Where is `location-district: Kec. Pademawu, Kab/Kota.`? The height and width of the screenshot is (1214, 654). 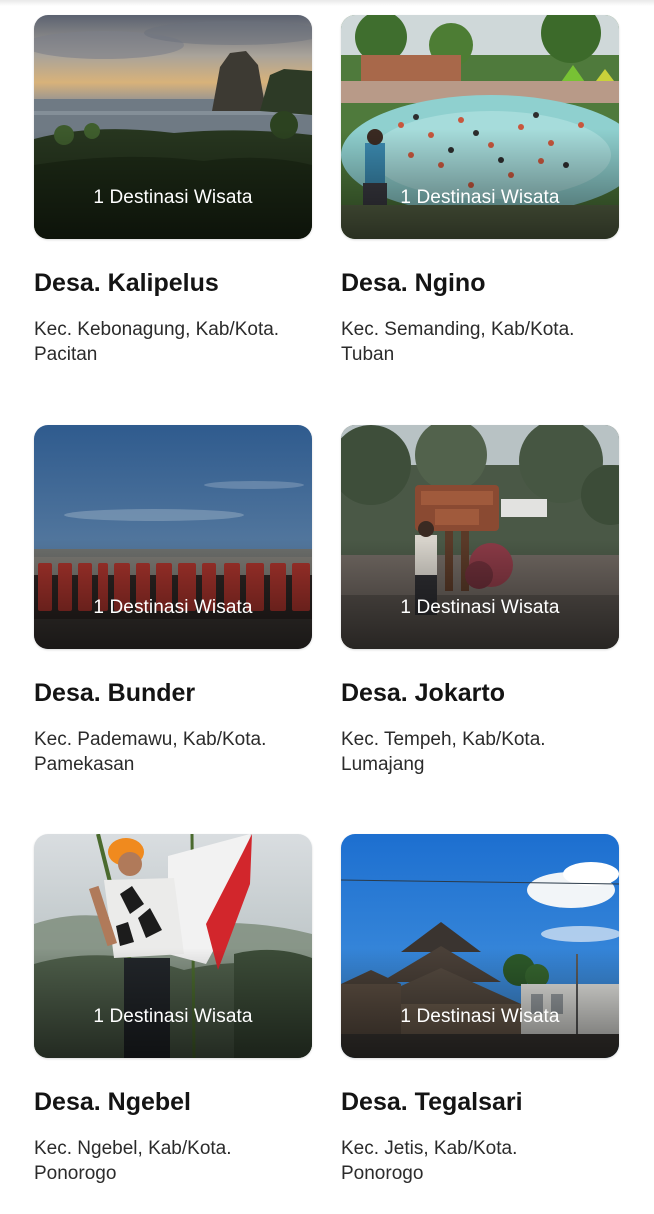
location-district: Kec. Pademawu, Kab/Kota. is located at coordinates (150, 739).